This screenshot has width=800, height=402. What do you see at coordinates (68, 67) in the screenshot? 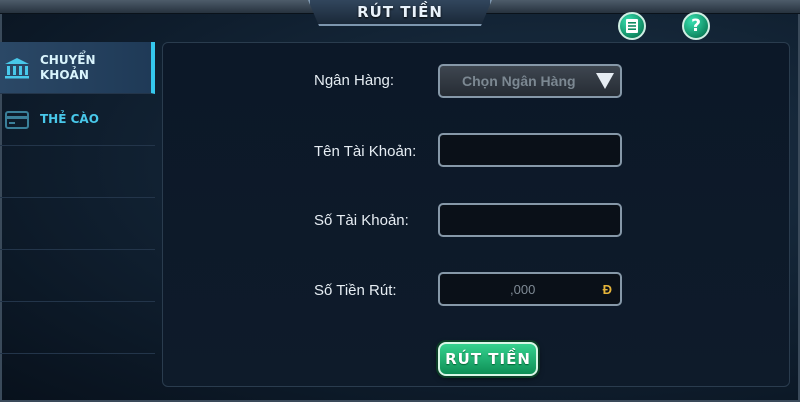
I see `sidebar-item-label: CHUYỂN KHOẢN` at bounding box center [68, 67].